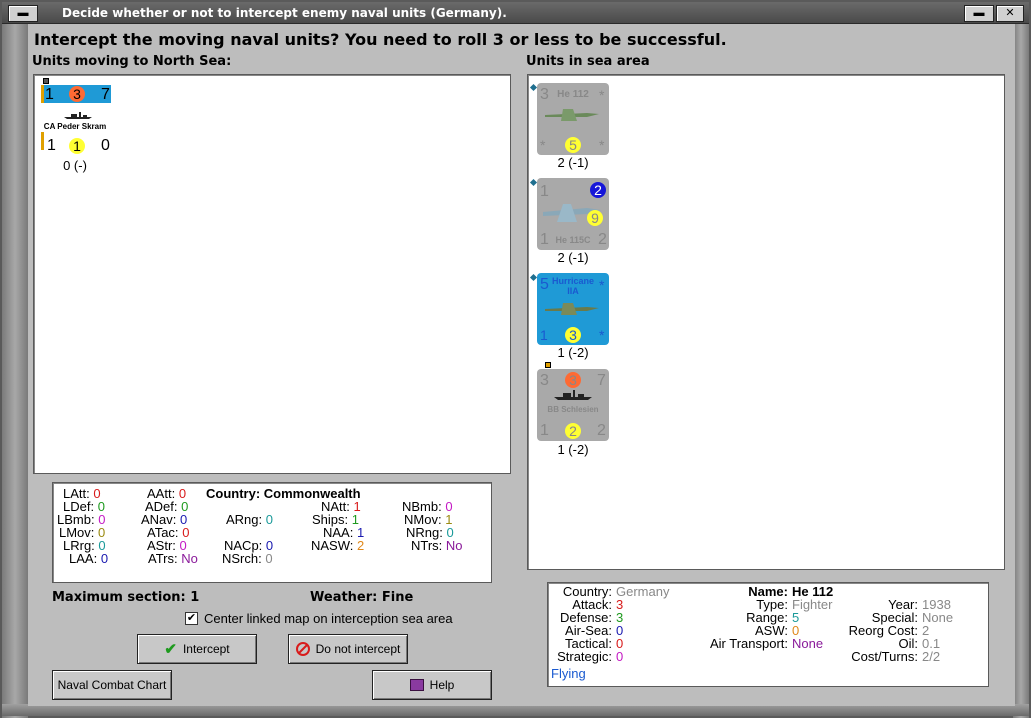 Image resolution: width=1031 pixels, height=718 pixels. What do you see at coordinates (338, 545) in the screenshot?
I see `stat-nasw: NASW: 2` at bounding box center [338, 545].